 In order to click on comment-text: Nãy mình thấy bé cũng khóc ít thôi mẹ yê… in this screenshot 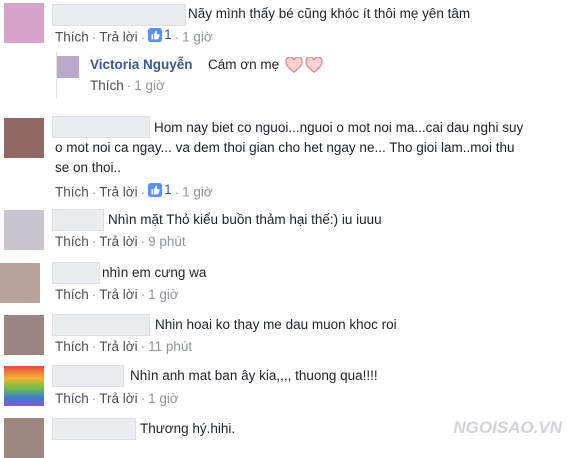, I will do `click(329, 13)`.